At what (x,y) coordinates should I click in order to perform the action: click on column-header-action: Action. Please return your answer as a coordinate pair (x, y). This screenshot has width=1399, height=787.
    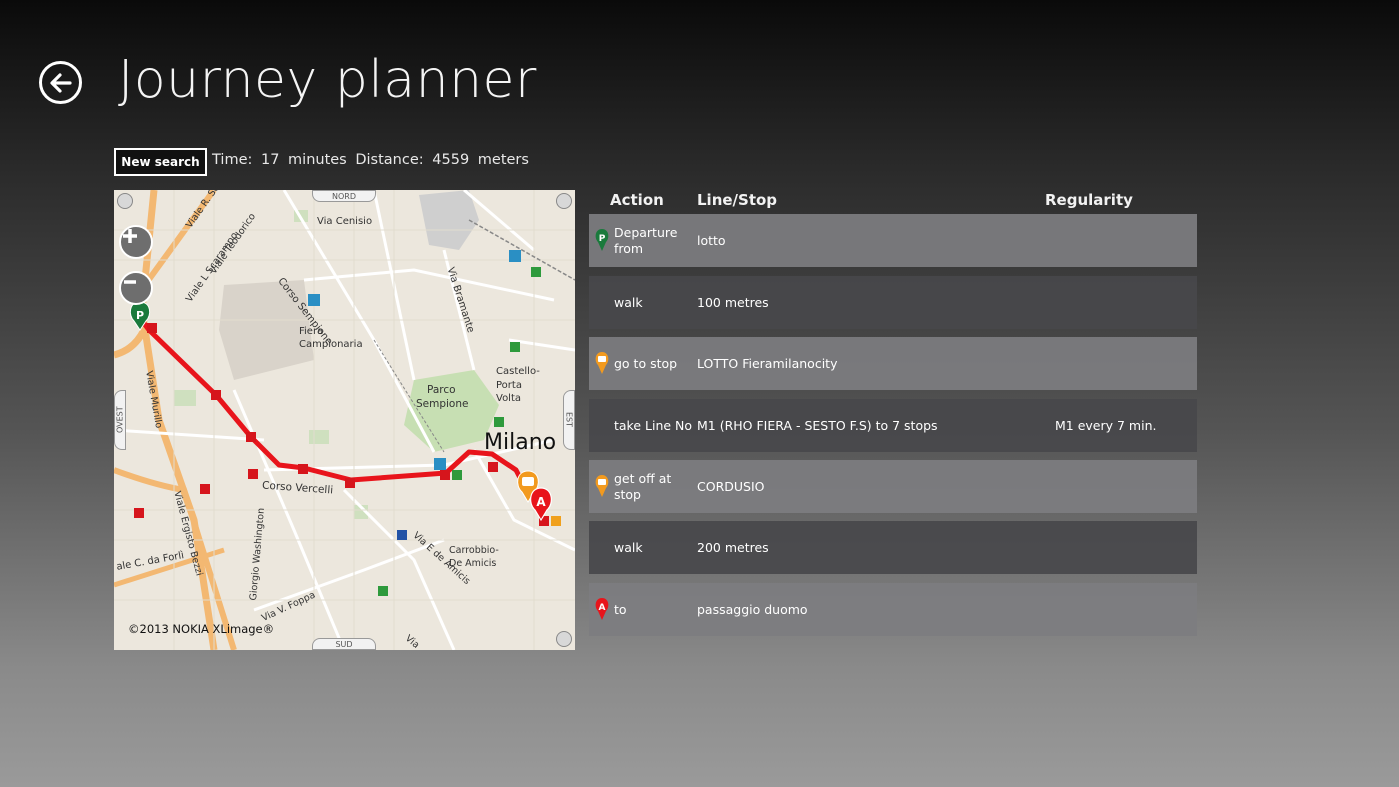
    Looking at the image, I should click on (637, 200).